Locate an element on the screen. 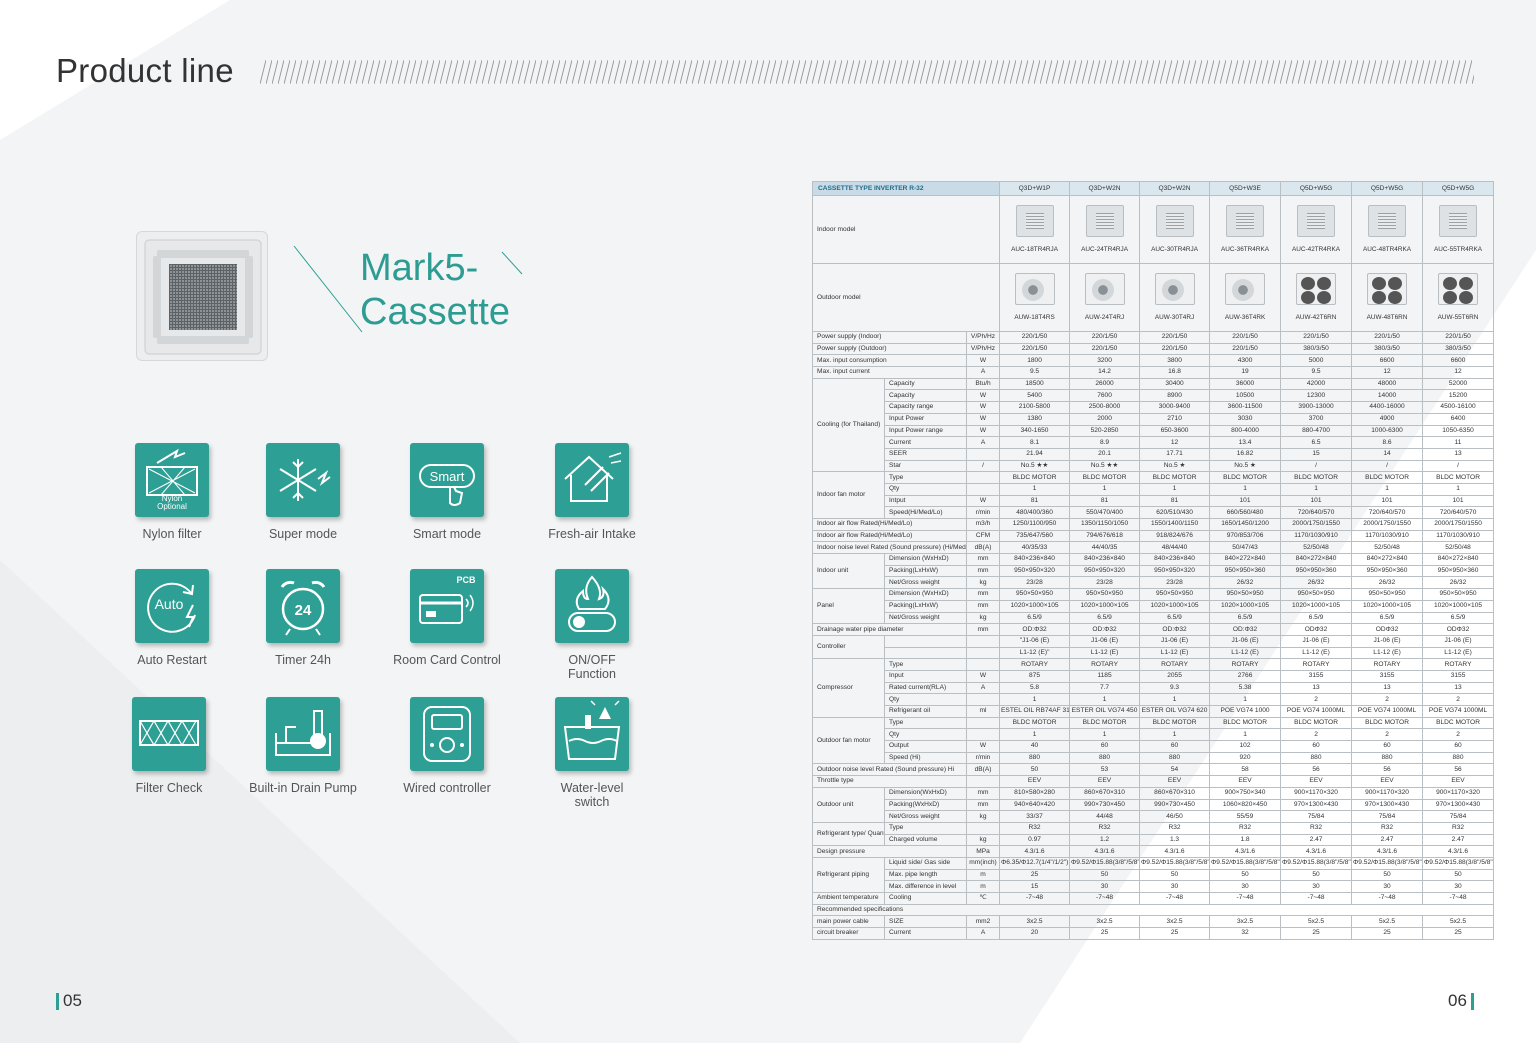 Image resolution: width=1536 pixels, height=1043 pixels. unit-cell is located at coordinates (983, 828).